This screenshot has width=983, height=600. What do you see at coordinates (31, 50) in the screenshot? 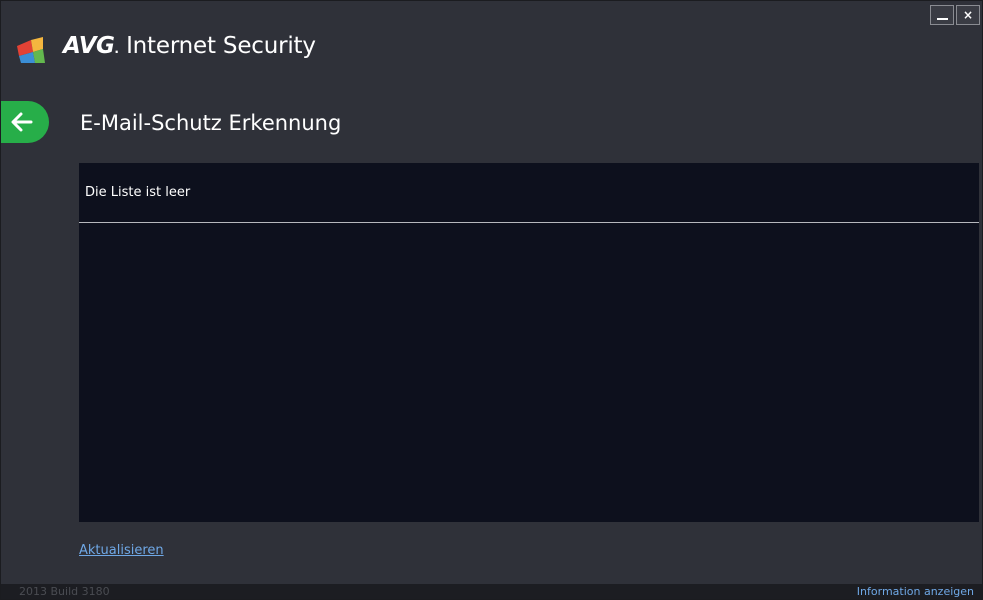
I see `avg-logo-icon` at bounding box center [31, 50].